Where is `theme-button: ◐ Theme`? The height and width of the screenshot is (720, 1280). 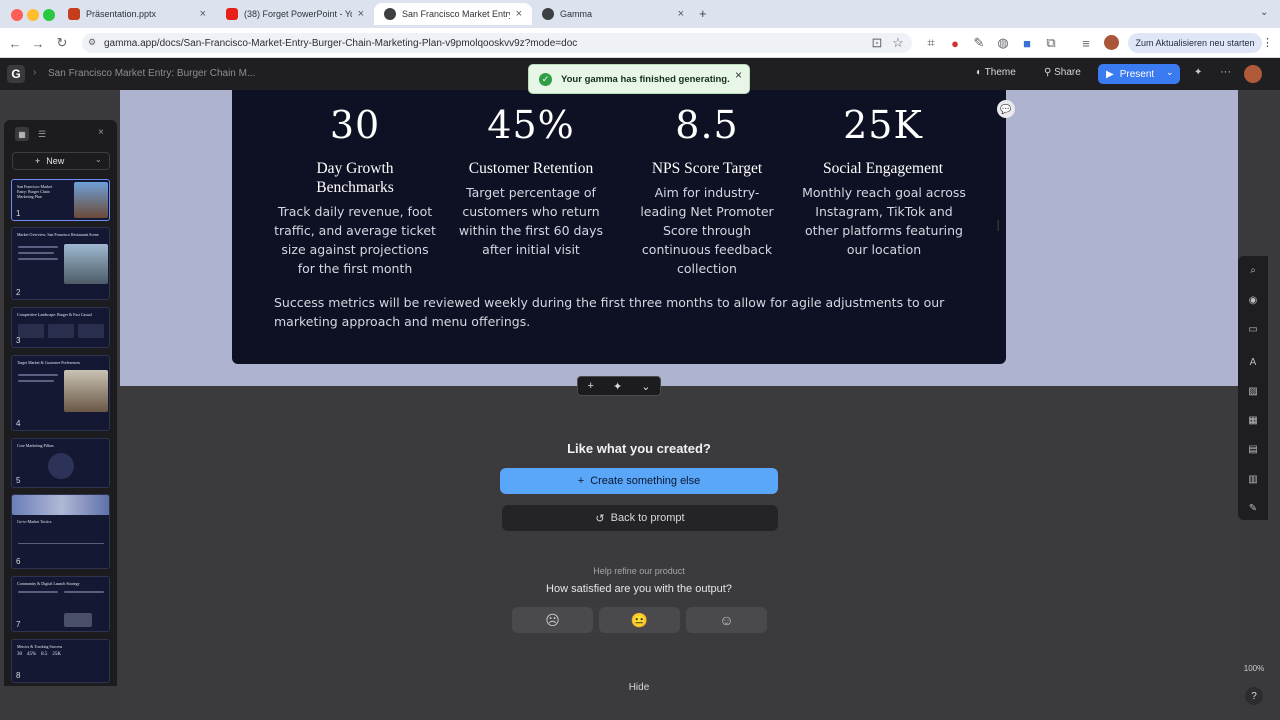
theme-button: ◐ Theme is located at coordinates (996, 72).